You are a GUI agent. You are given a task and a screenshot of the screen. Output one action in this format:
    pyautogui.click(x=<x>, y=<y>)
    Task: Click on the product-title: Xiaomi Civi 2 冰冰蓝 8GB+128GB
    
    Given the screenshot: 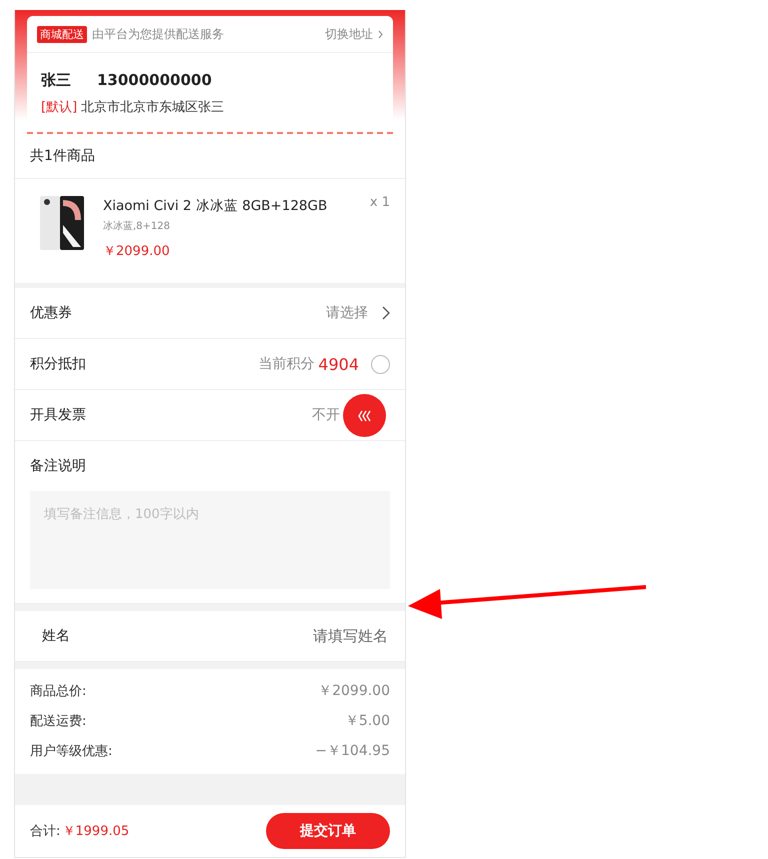 What is the action you would take?
    pyautogui.click(x=215, y=206)
    